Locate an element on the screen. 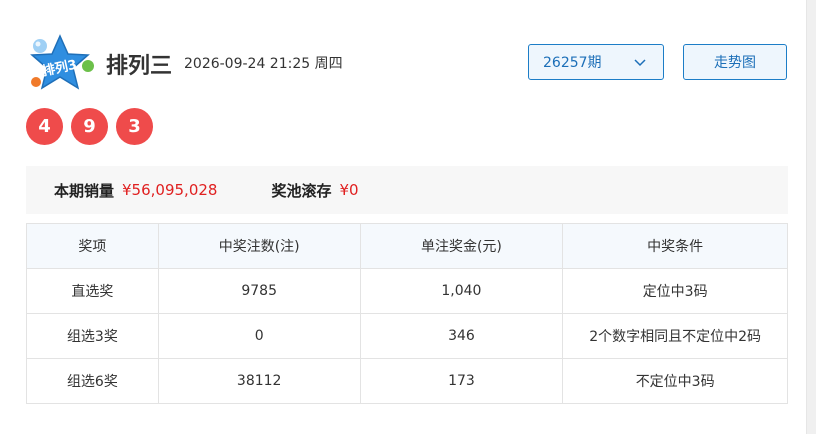  winning-numbers: 4 9 3 is located at coordinates (89, 126).